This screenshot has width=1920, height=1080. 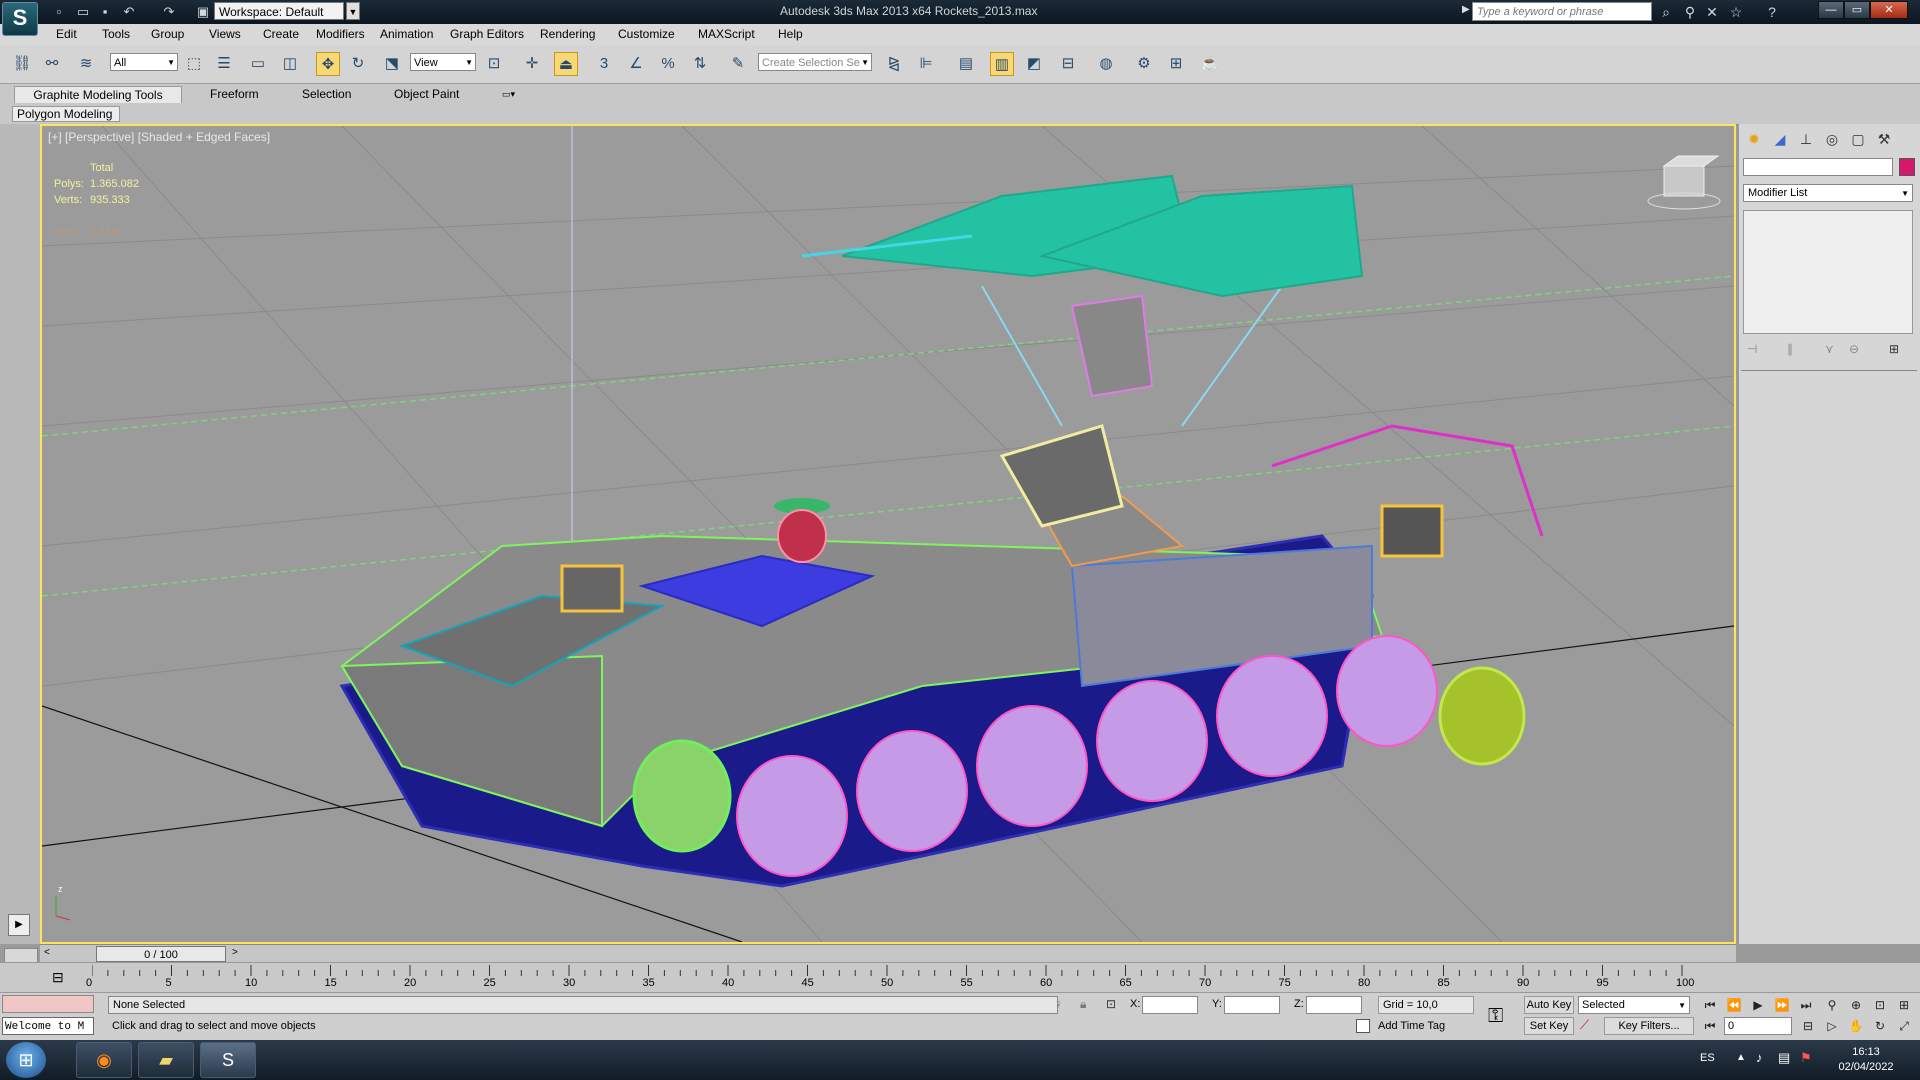 I want to click on set-key-button: Set Key, so click(x=1549, y=1026).